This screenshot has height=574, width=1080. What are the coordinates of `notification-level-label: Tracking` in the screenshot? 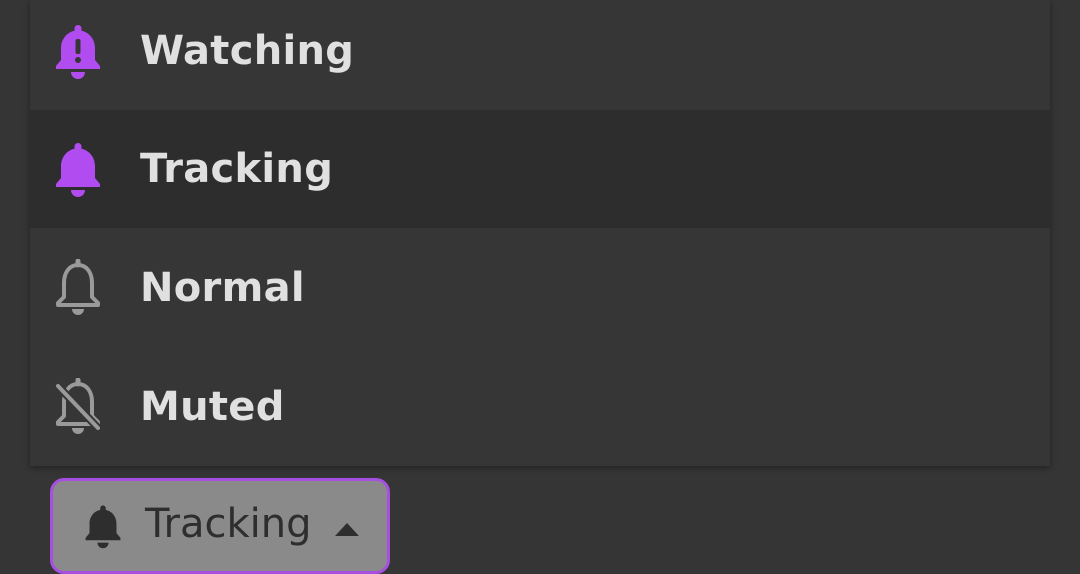 It's located at (228, 524).